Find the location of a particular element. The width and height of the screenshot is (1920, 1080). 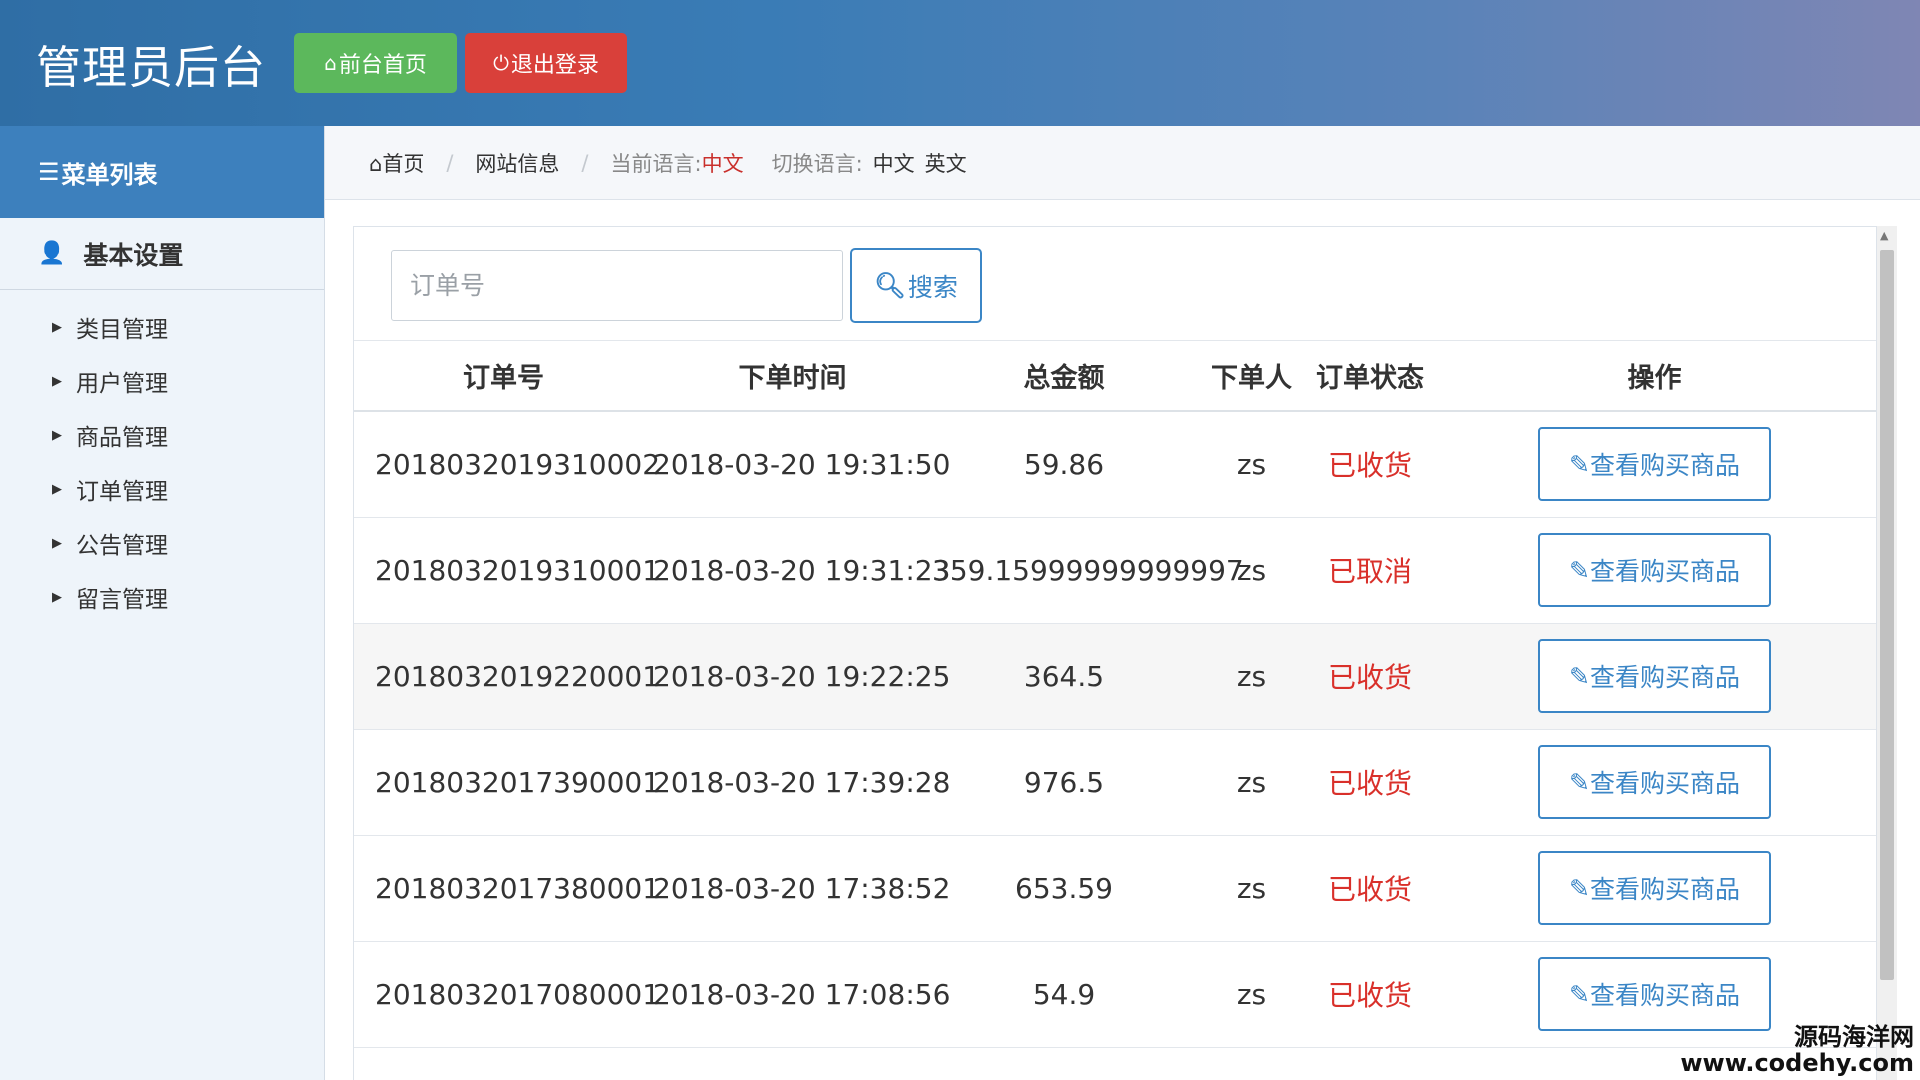

order-time-cell: 2018-03-20 19:31:50 is located at coordinates (801, 464).